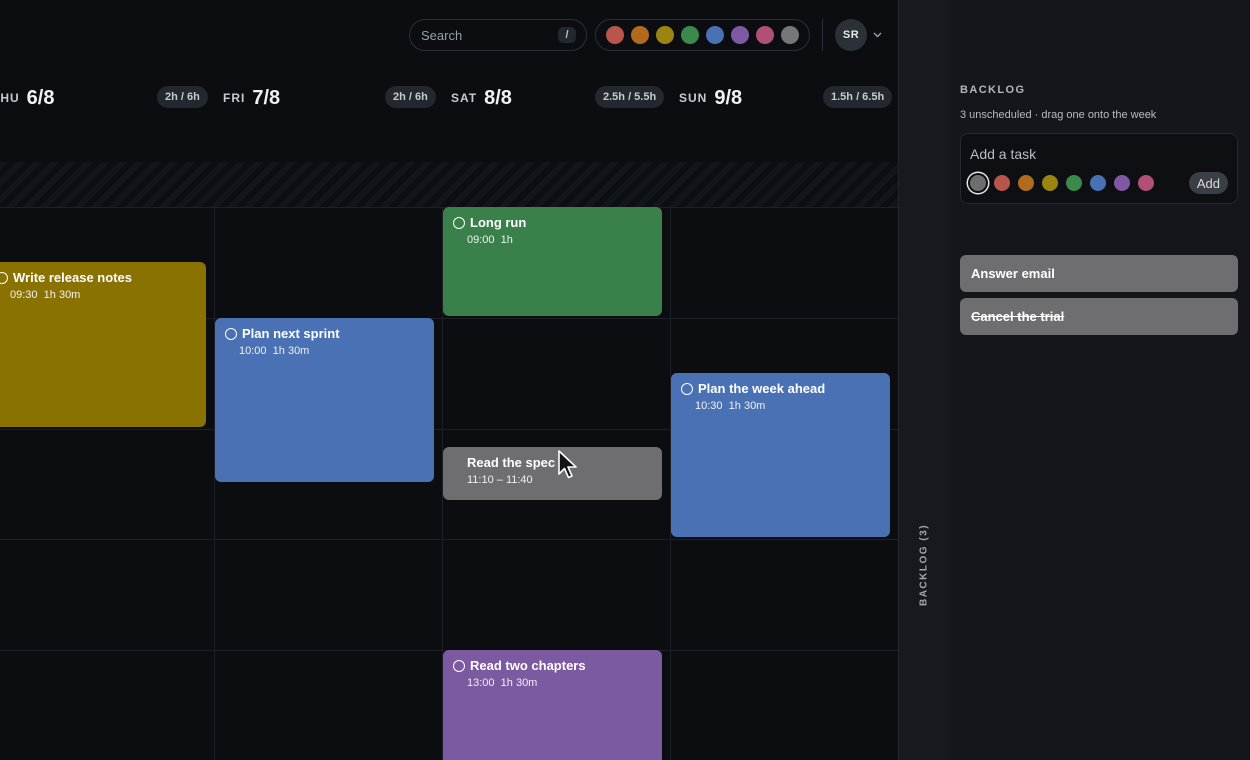  I want to click on event-title: Write release notes, so click(72, 277).